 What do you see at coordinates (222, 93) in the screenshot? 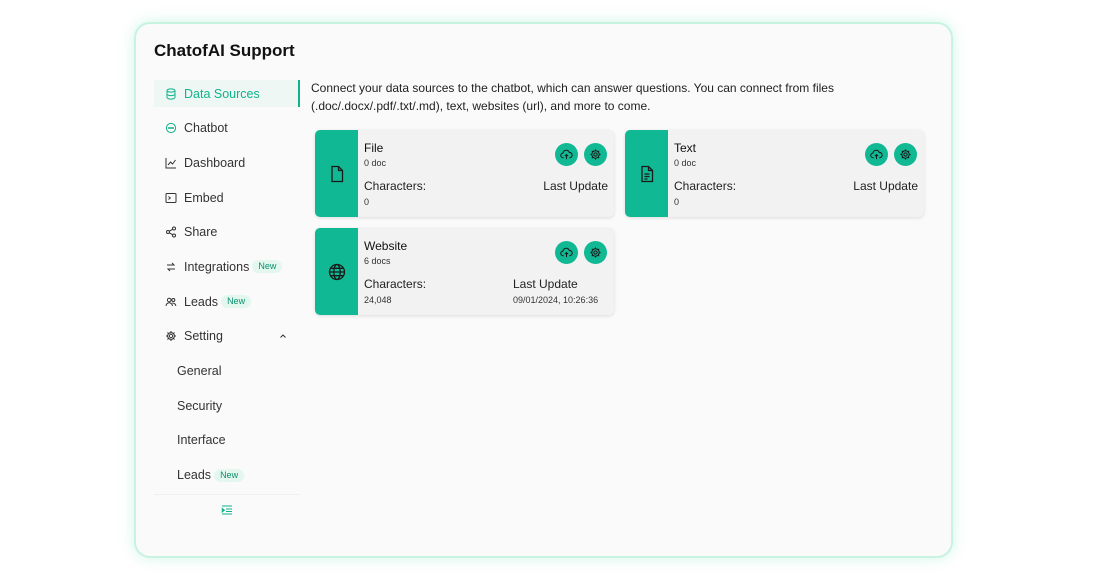
I see `sidebar-item-label: Data Sources` at bounding box center [222, 93].